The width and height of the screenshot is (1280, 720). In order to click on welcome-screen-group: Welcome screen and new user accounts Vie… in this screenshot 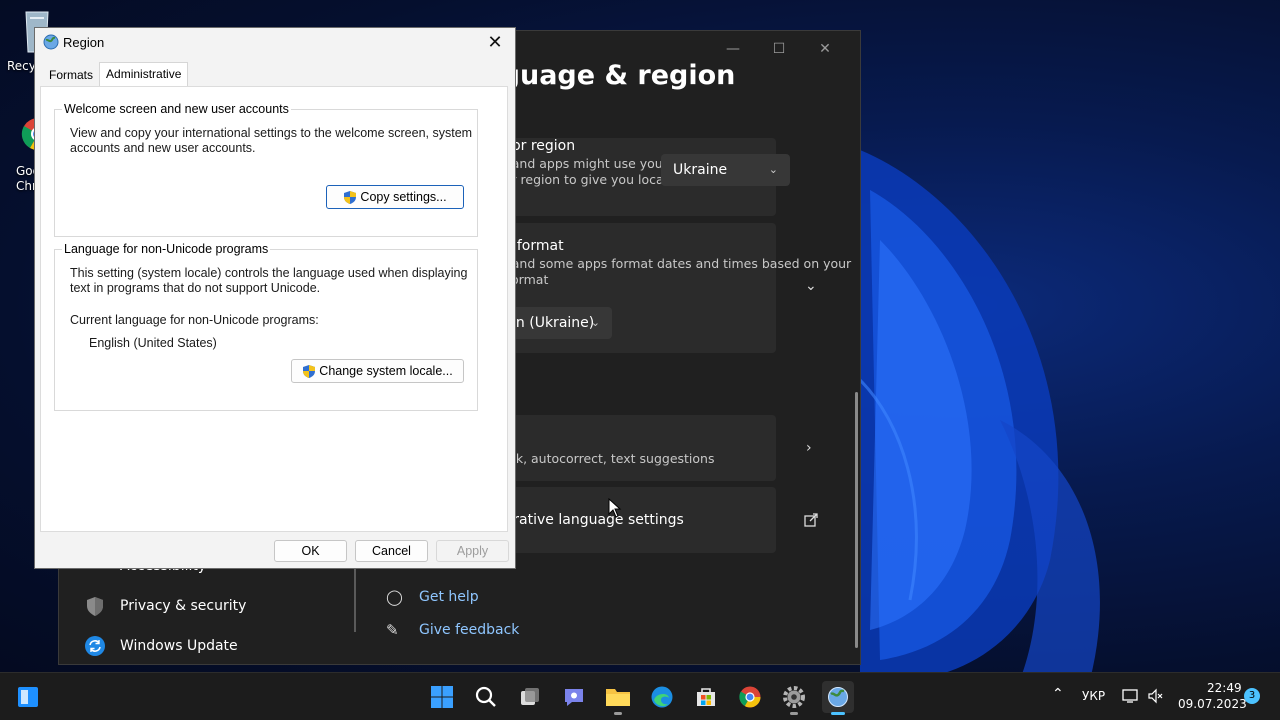, I will do `click(266, 169)`.